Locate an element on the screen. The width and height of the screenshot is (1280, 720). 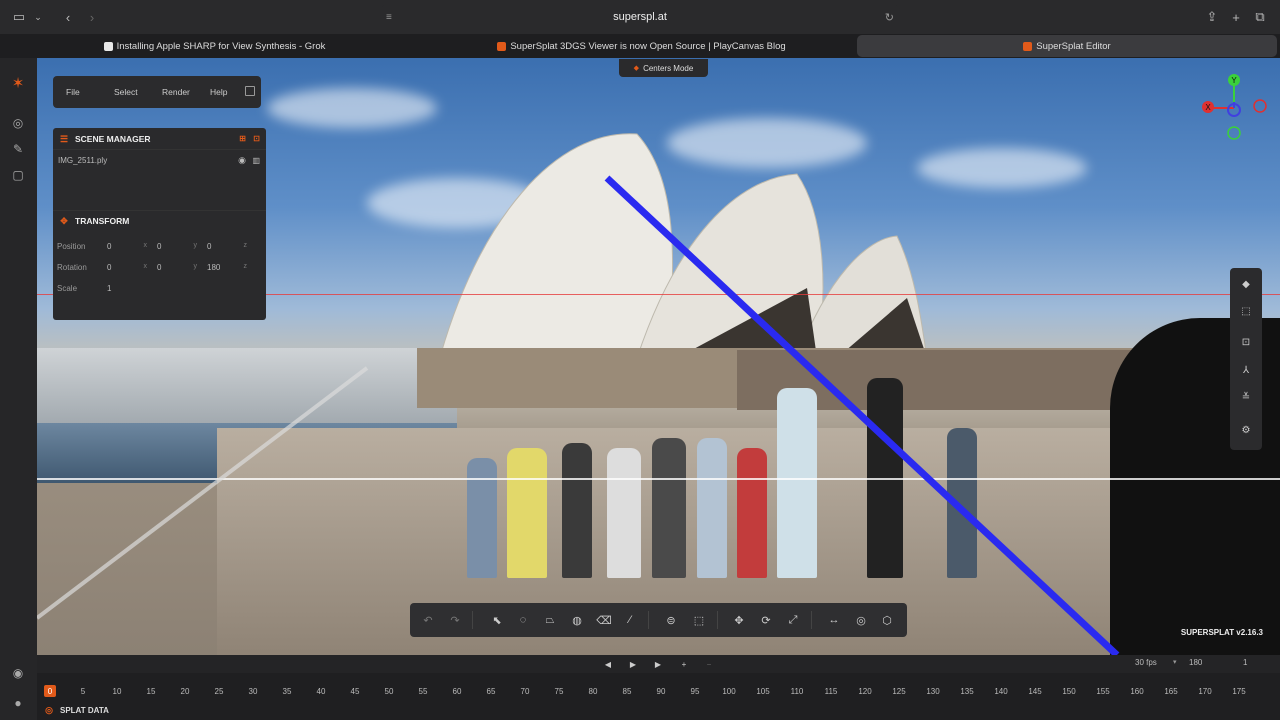
lasso-icon: ◌ is located at coordinates (523, 620).